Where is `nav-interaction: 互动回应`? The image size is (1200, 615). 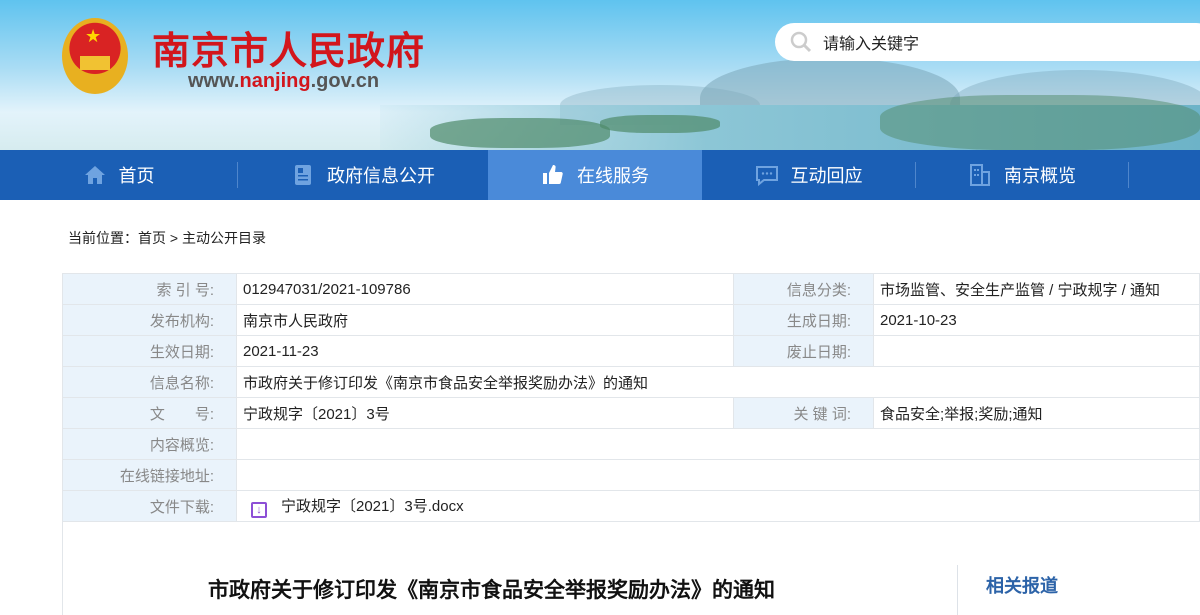
nav-interaction: 互动回应 is located at coordinates (808, 175).